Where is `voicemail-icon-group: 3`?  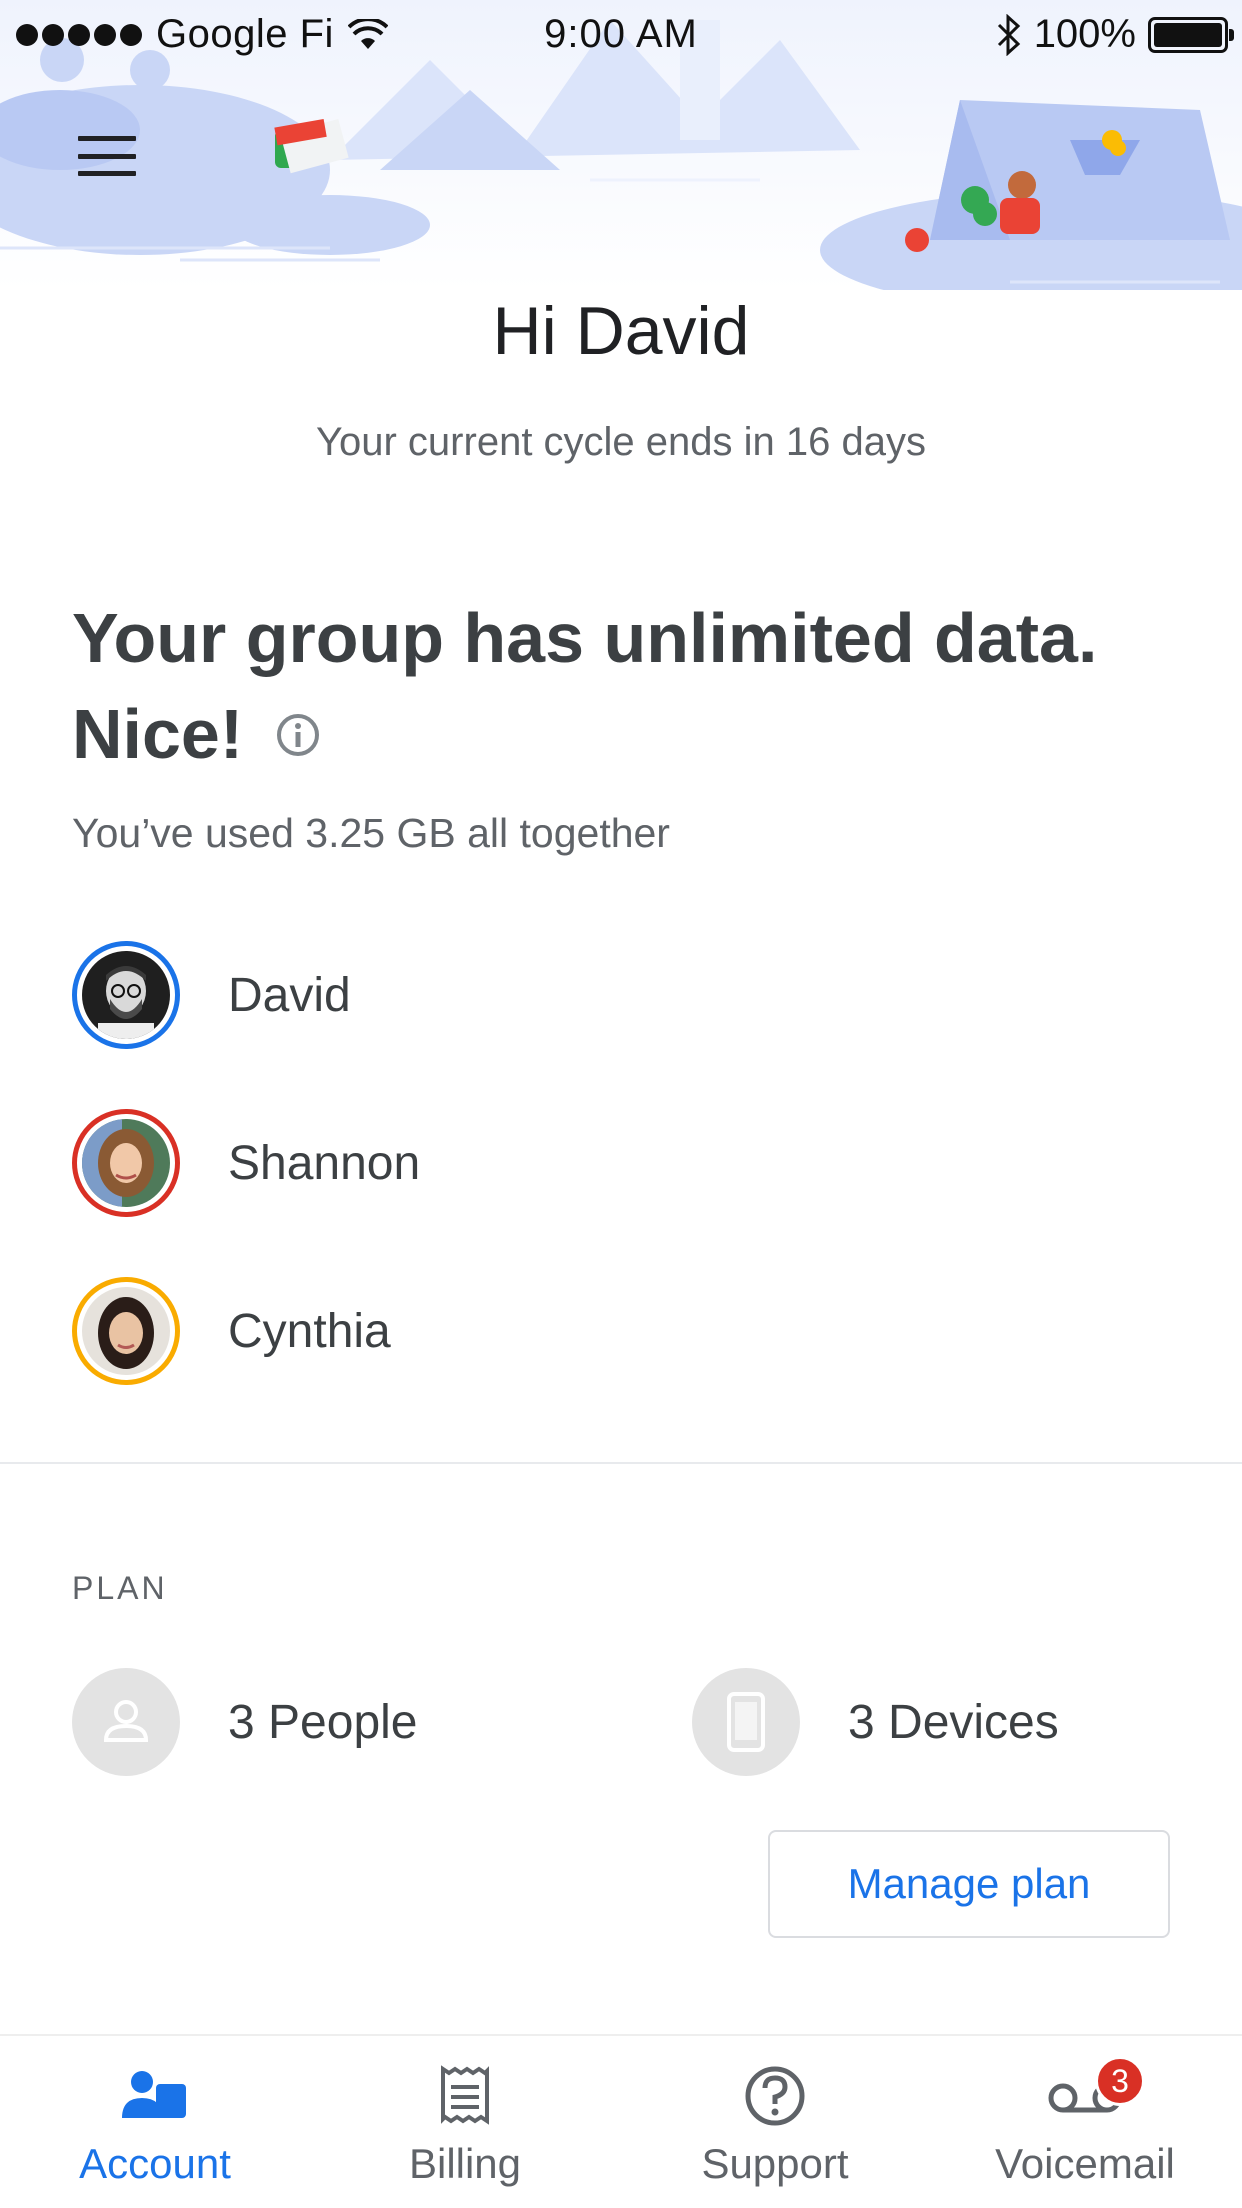 voicemail-icon-group: 3 is located at coordinates (1095, 2092).